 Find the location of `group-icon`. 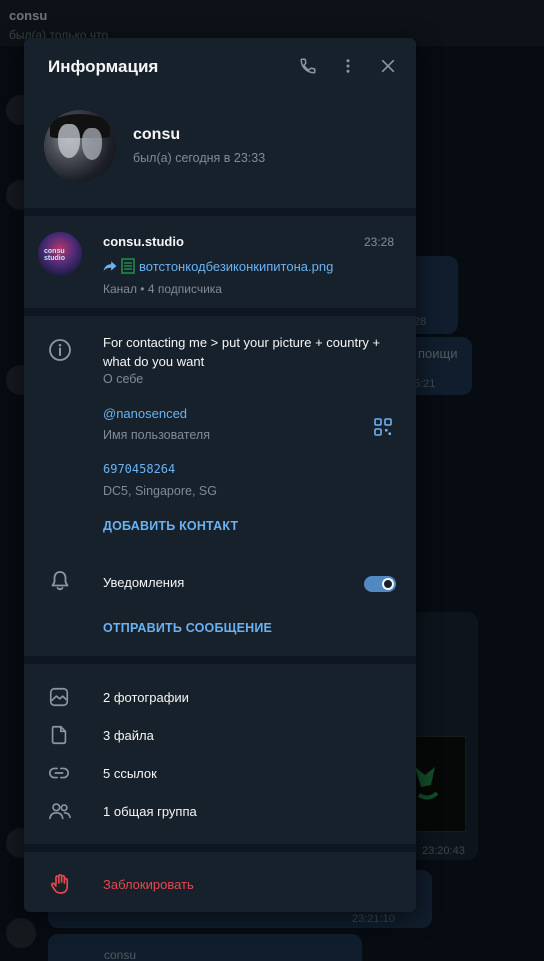

group-icon is located at coordinates (60, 811).